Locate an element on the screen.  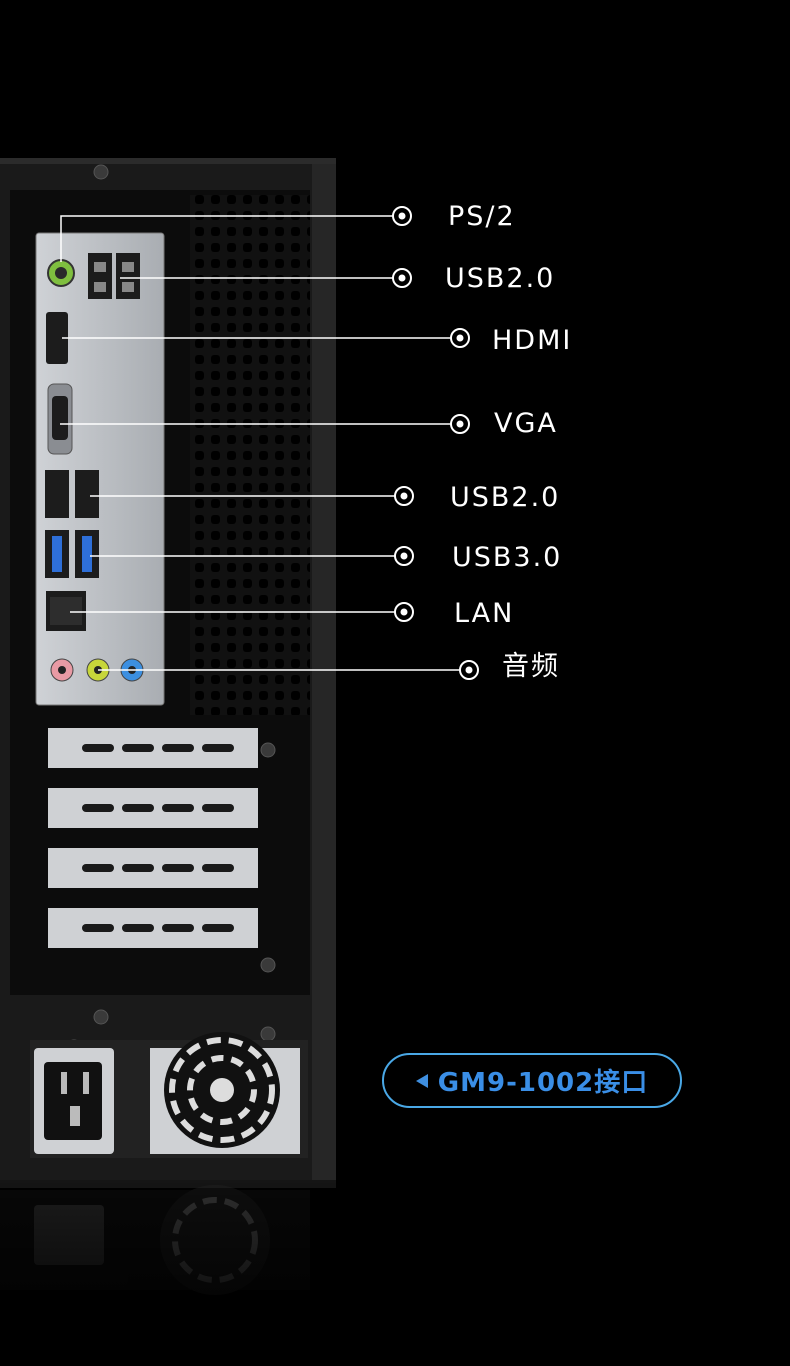
label-ps2: PS/2 is located at coordinates (482, 216).